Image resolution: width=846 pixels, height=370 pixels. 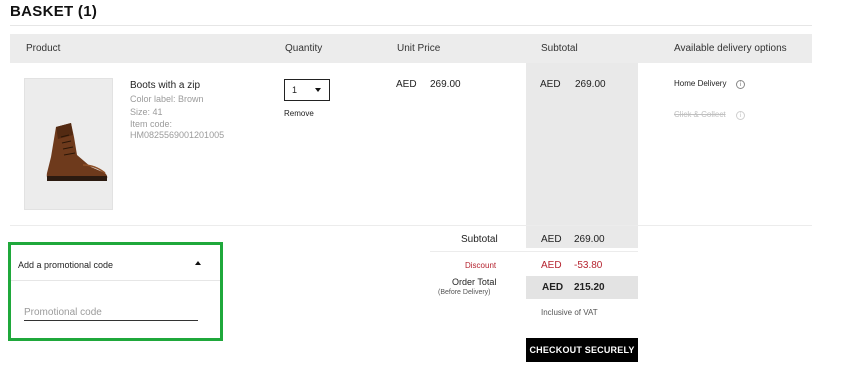 I want to click on chevron-down-icon, so click(x=318, y=90).